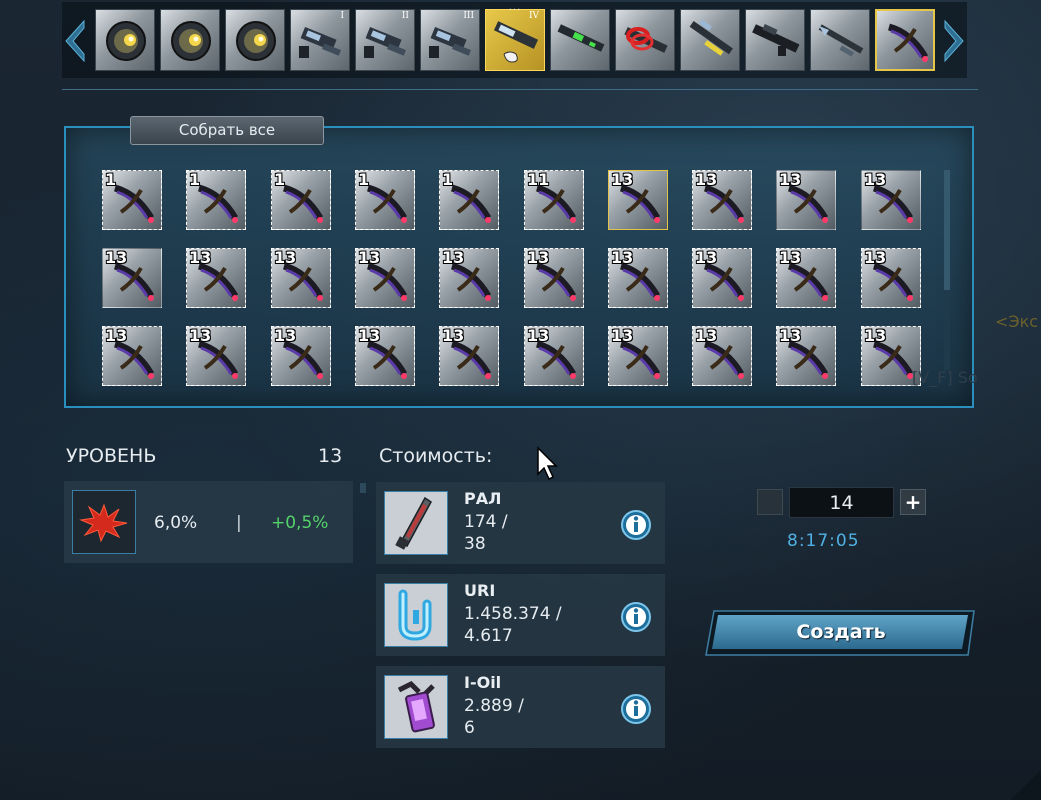 The image size is (1041, 800). What do you see at coordinates (469, 728) in the screenshot?
I see `resource-required: 6` at bounding box center [469, 728].